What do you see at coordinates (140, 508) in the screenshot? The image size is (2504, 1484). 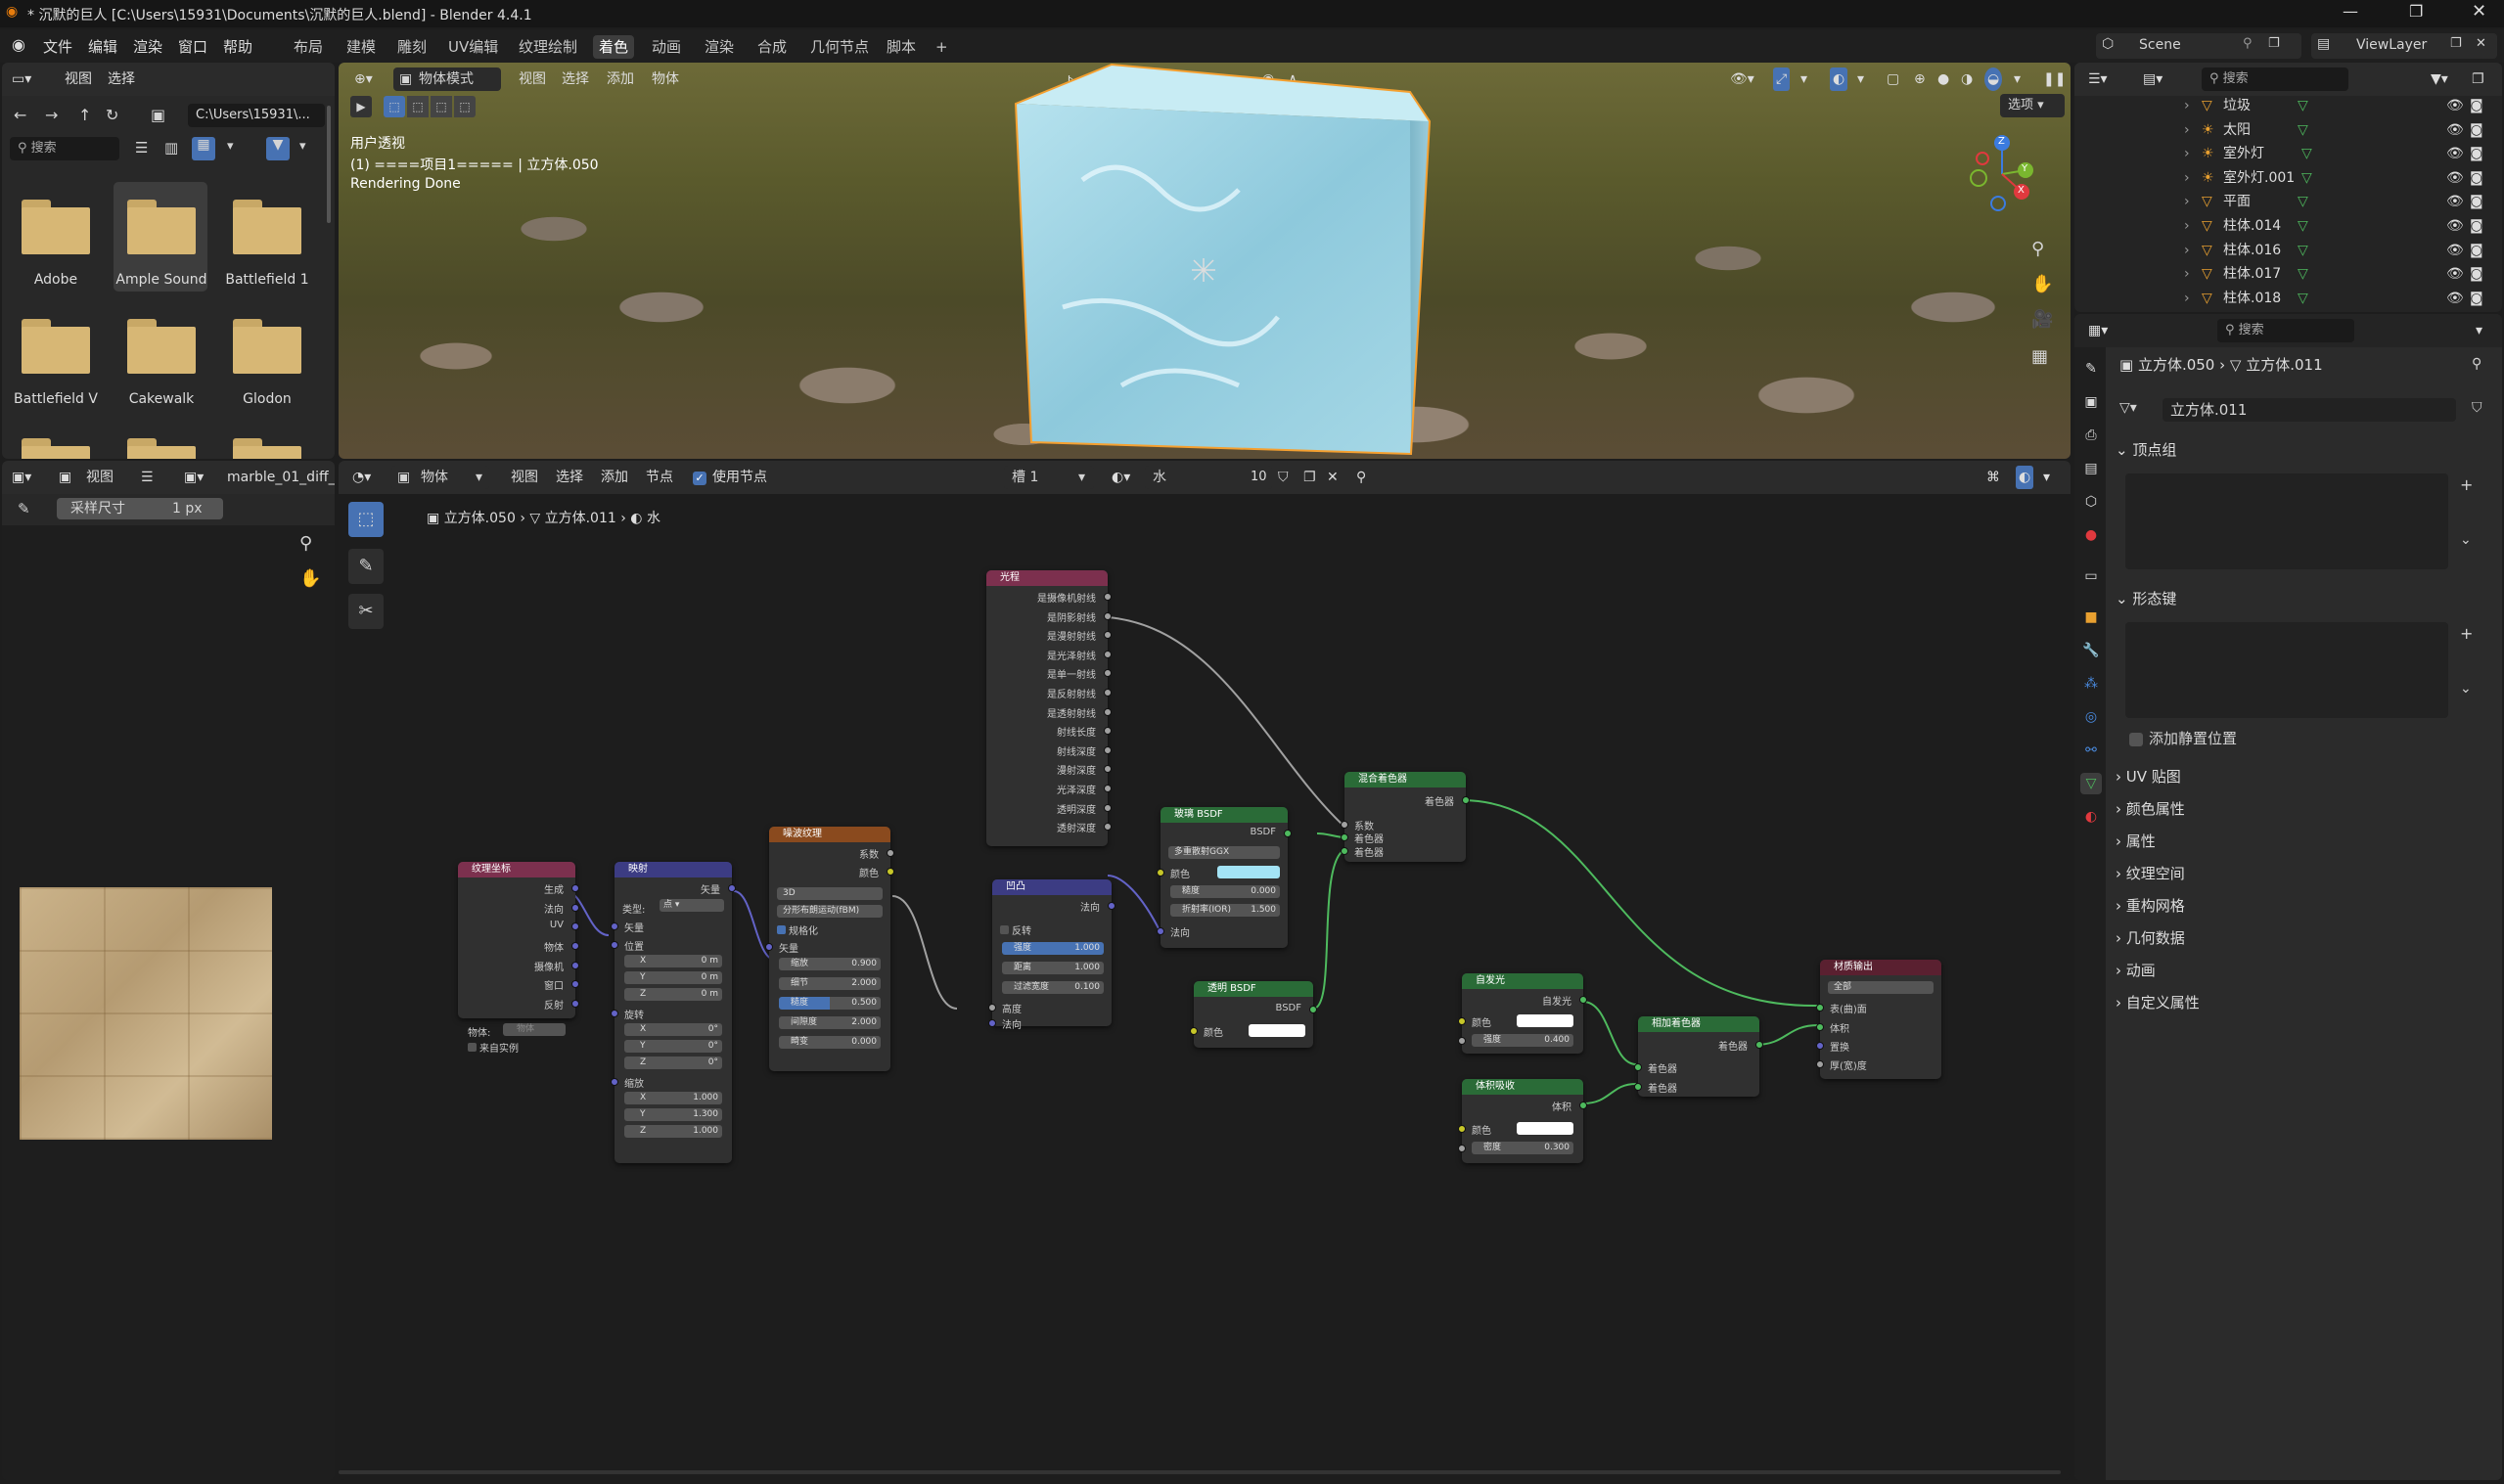 I see `sample-size-field: 采样尺寸 1 px` at bounding box center [140, 508].